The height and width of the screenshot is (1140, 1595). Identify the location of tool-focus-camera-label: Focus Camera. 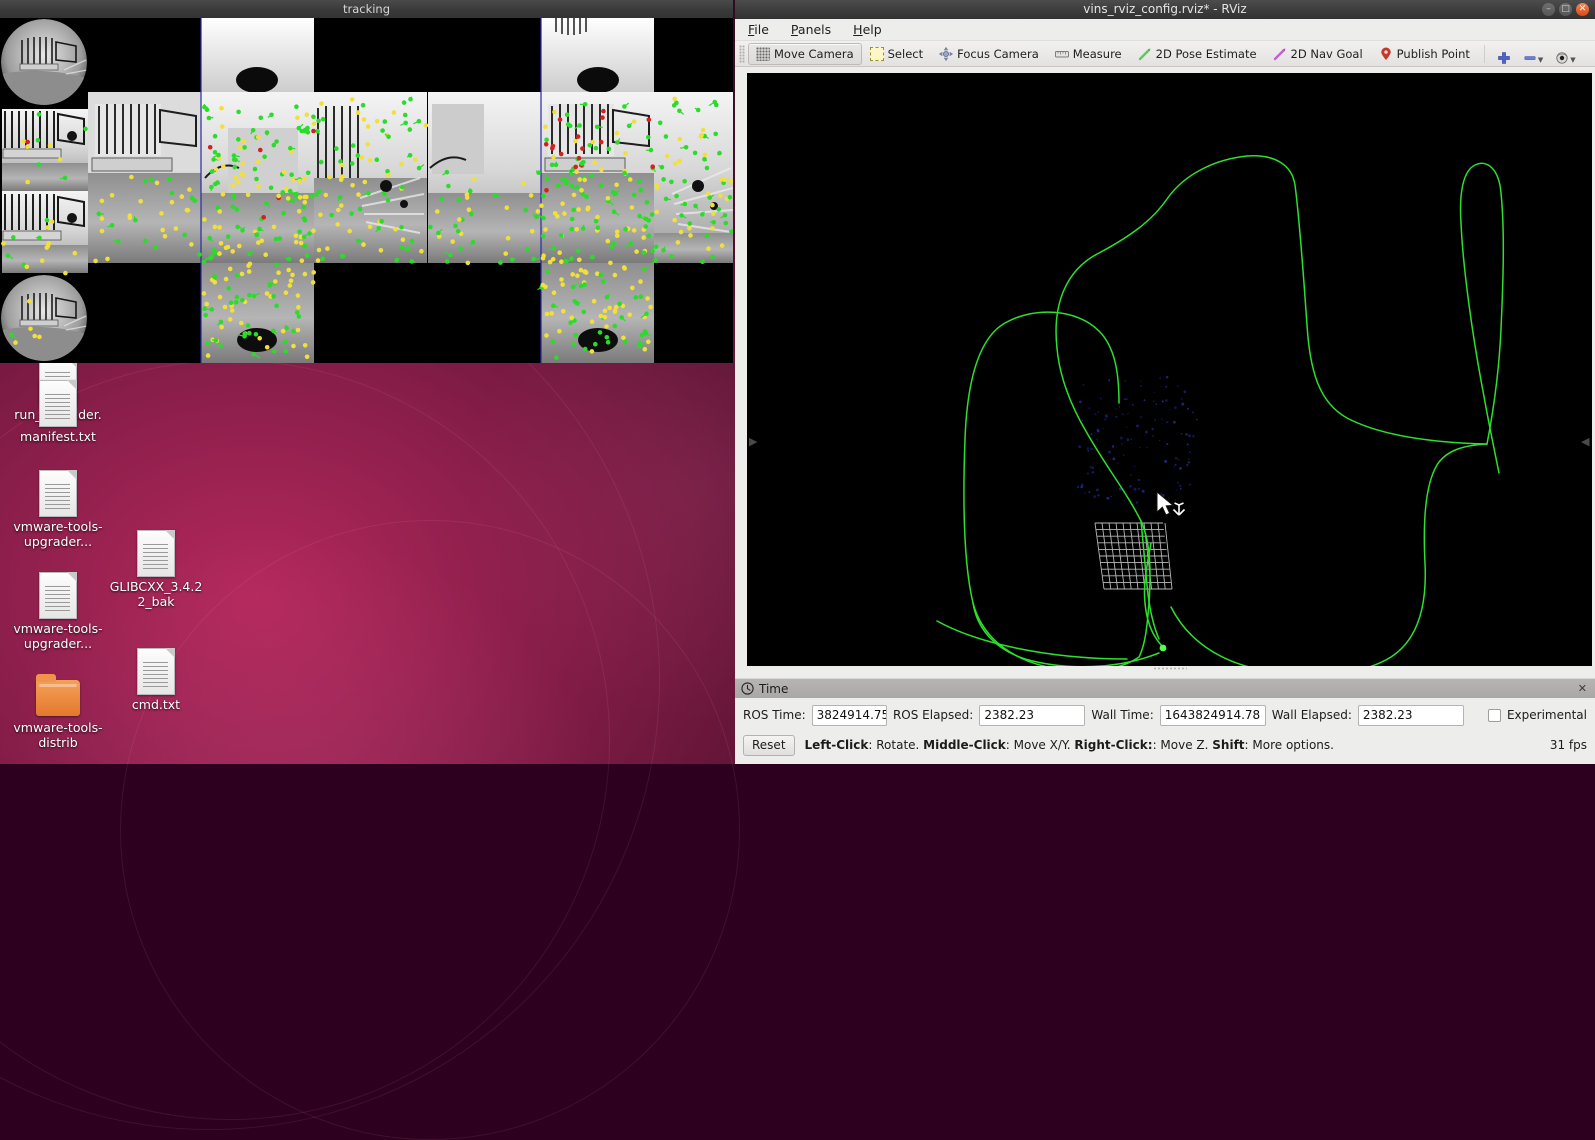
(998, 54).